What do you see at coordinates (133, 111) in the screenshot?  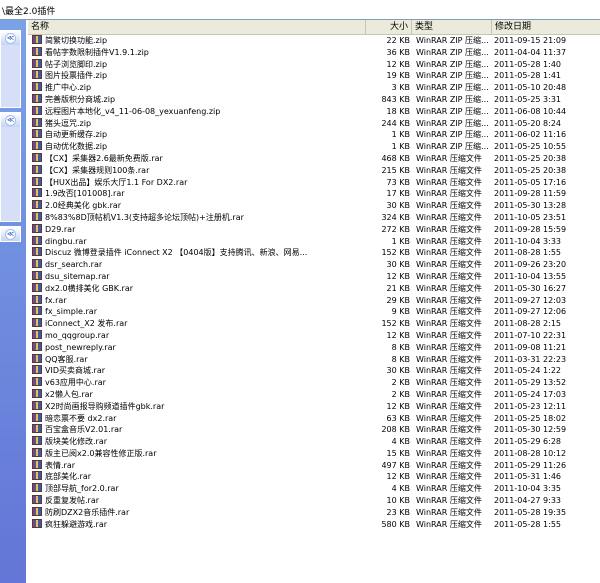 I see `file-name: 远程图片本地化_v4_11-06-08_yexuanfeng.zip` at bounding box center [133, 111].